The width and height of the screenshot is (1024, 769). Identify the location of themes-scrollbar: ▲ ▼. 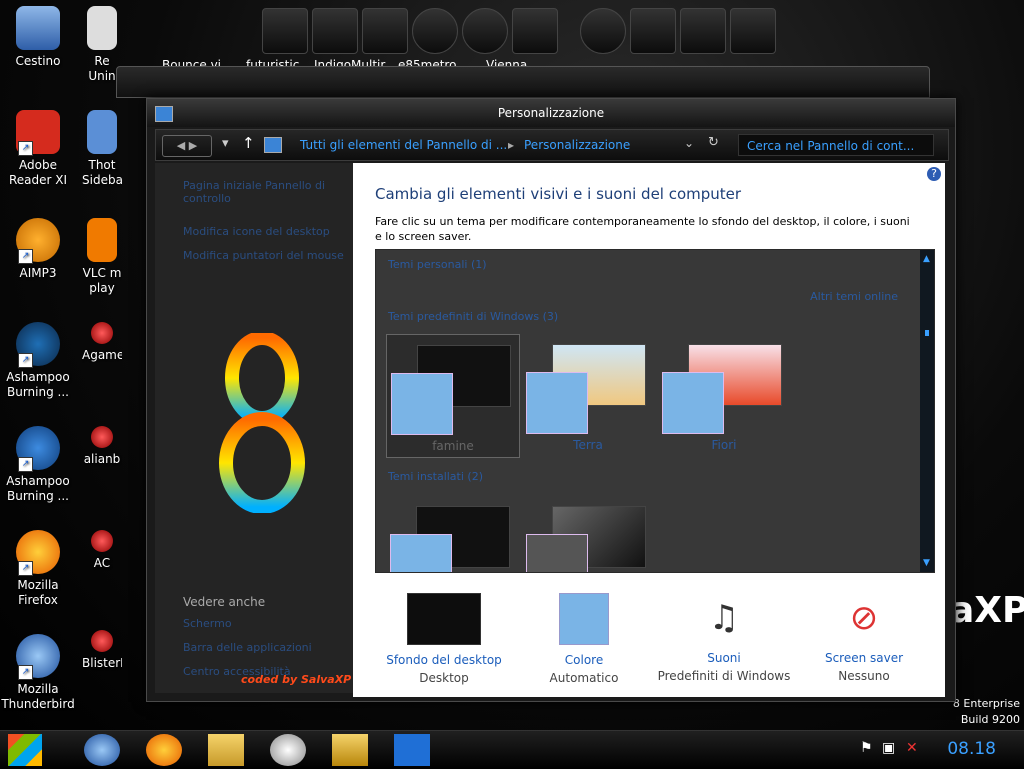
(927, 411).